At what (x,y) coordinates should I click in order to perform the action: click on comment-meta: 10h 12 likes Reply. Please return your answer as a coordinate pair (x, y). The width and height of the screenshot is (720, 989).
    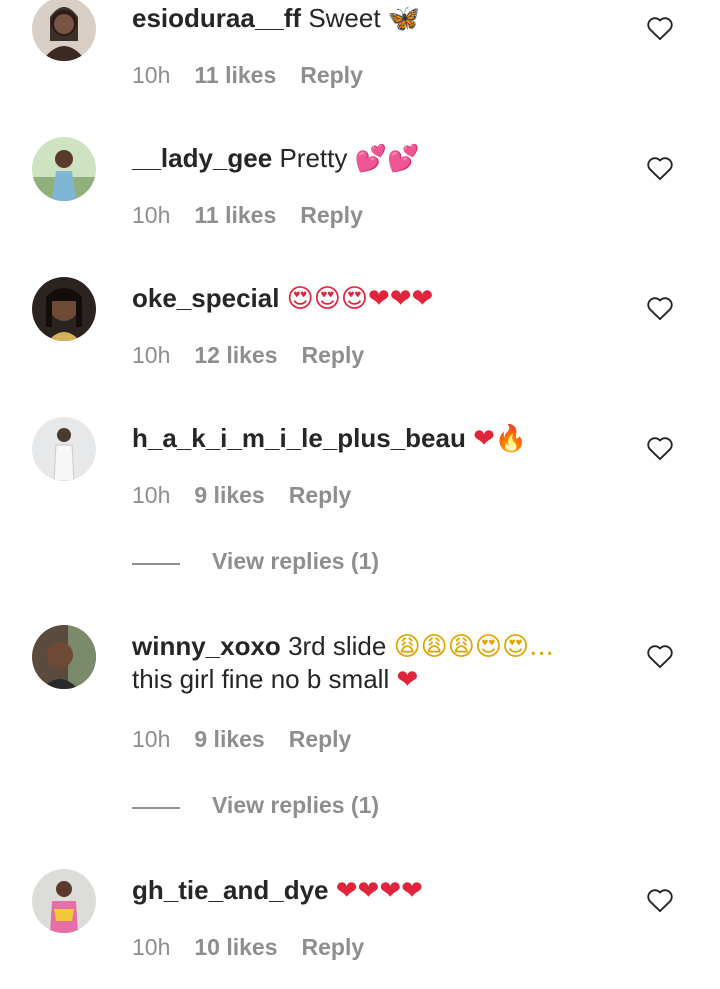
    Looking at the image, I should click on (248, 355).